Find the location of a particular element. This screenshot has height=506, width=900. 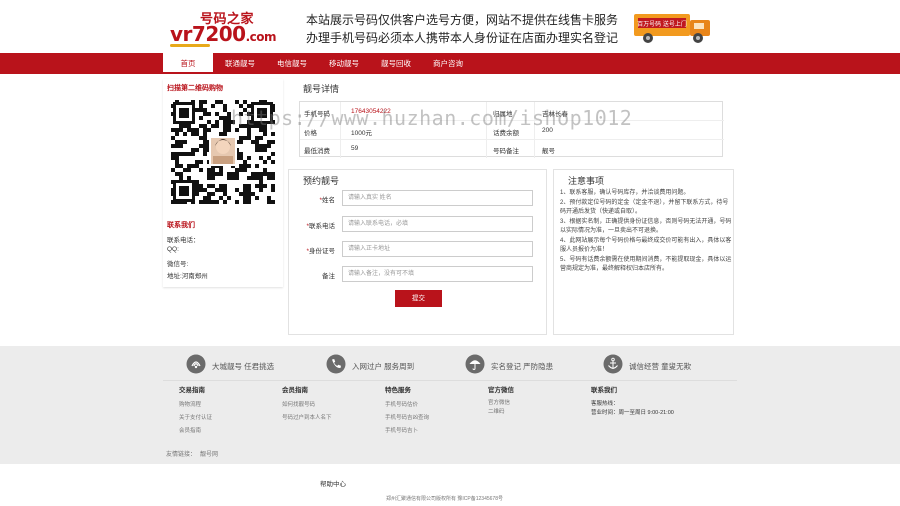

id-label: *身份证号 is located at coordinates (320, 251).